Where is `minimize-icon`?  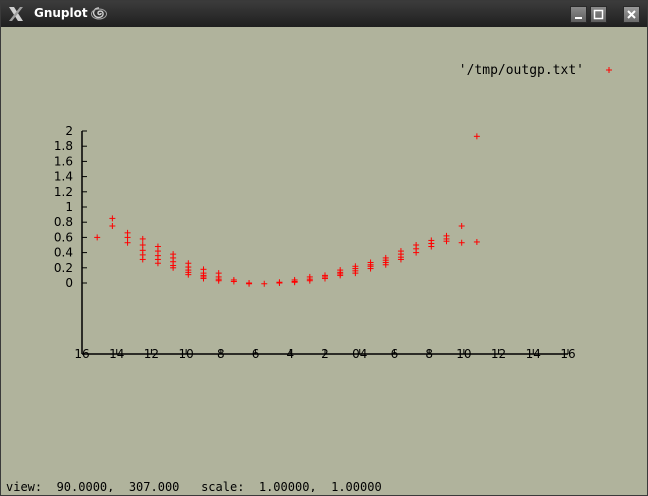
minimize-icon is located at coordinates (578, 18).